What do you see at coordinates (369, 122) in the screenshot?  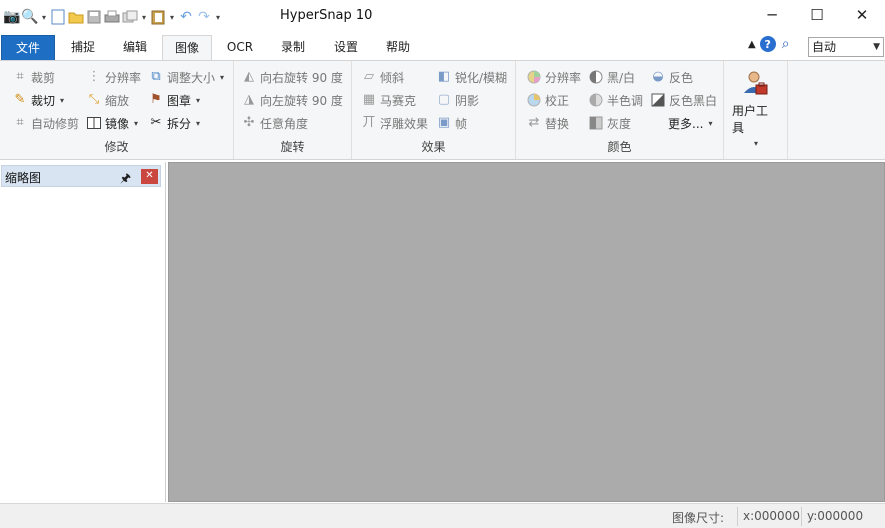 I see `emboss-icon: 丌` at bounding box center [369, 122].